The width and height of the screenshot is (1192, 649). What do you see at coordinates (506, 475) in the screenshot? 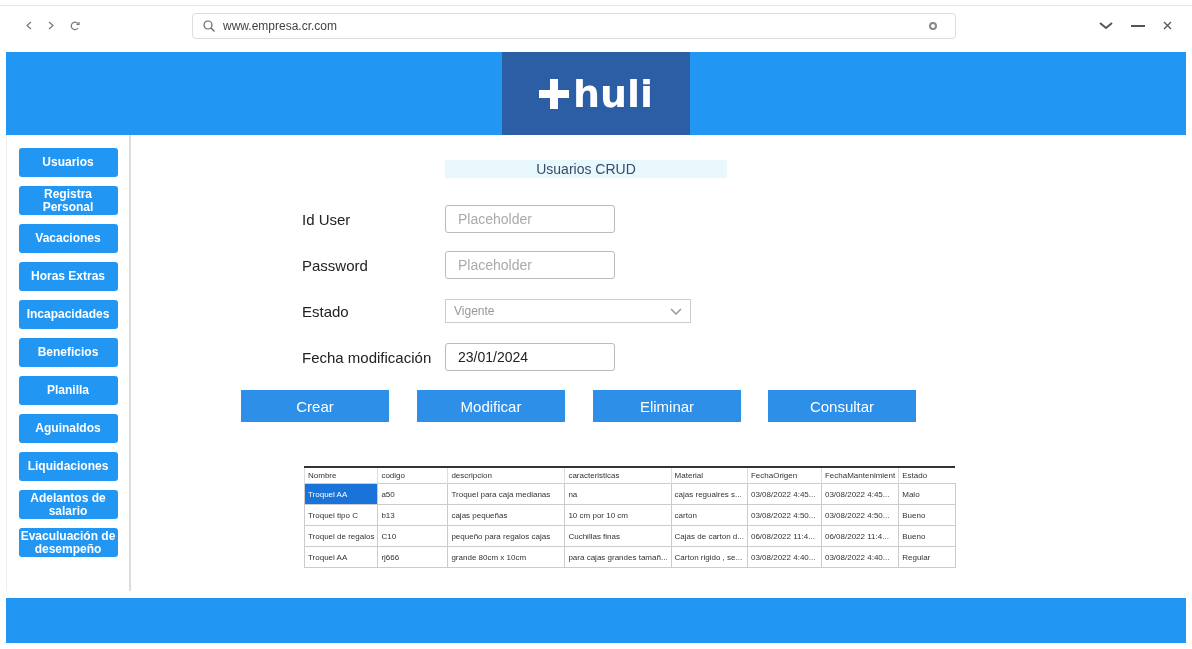
I see `column-header: descripcion` at bounding box center [506, 475].